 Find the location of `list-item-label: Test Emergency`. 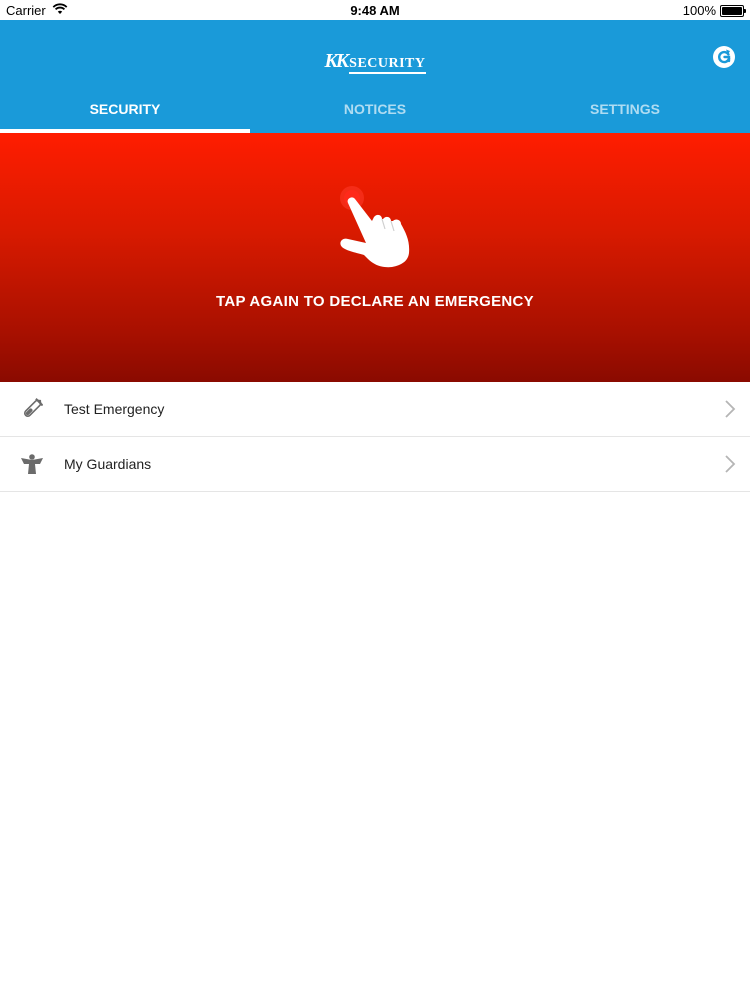

list-item-label: Test Emergency is located at coordinates (114, 409).